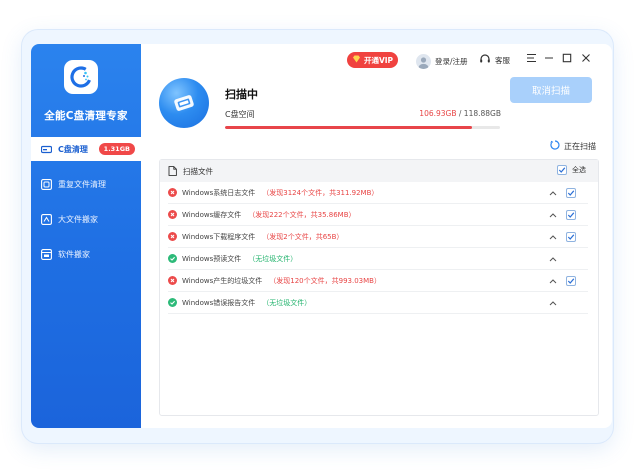 This screenshot has width=635, height=475. I want to click on close-button, so click(586, 59).